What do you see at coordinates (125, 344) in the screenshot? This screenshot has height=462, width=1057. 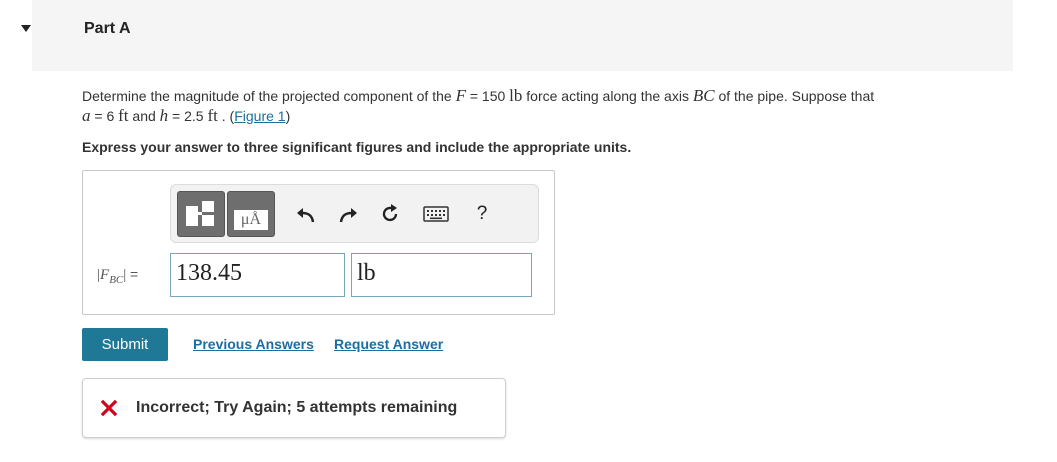 I see `submit-button: Submit` at bounding box center [125, 344].